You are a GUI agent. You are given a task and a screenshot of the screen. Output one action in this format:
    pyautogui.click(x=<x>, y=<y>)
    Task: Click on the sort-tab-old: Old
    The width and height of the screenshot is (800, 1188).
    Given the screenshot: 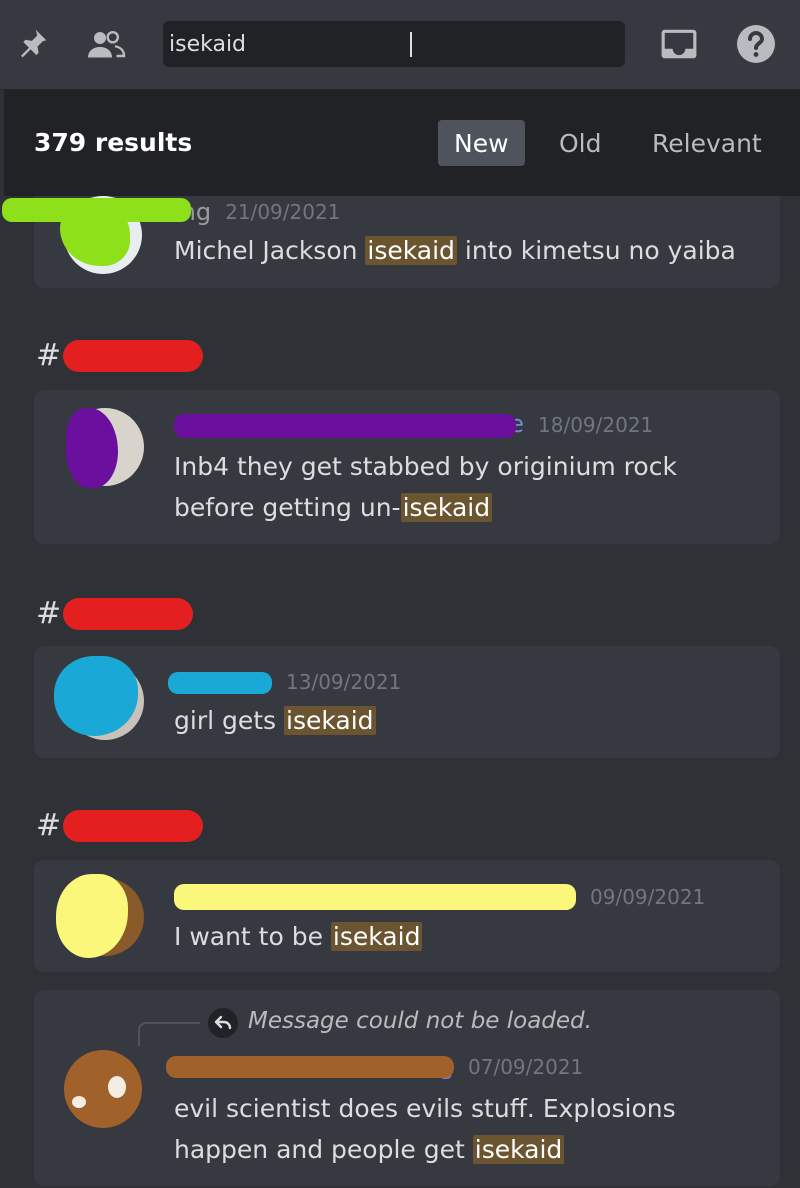 What is the action you would take?
    pyautogui.click(x=580, y=143)
    